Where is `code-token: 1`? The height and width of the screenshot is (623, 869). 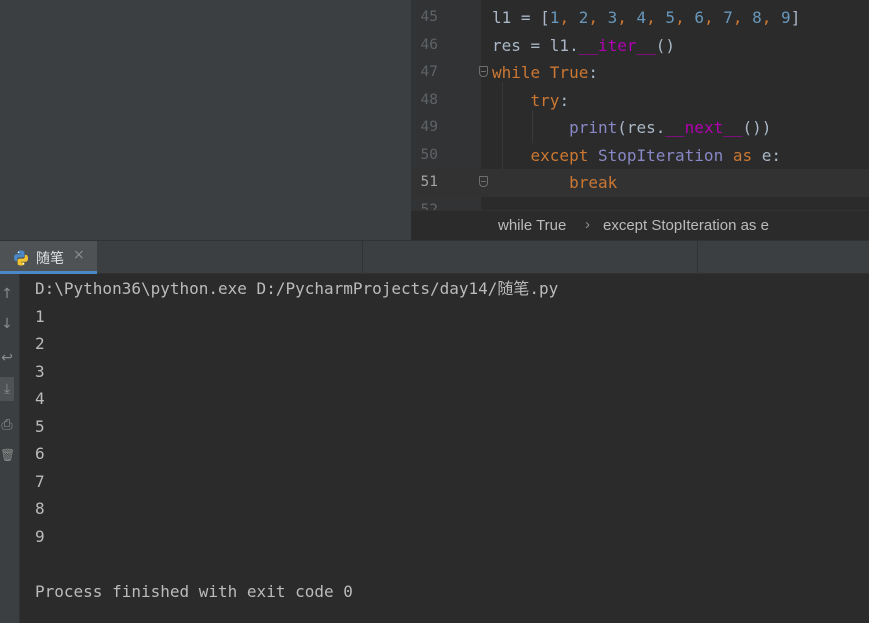
code-token: 1 is located at coordinates (554, 17).